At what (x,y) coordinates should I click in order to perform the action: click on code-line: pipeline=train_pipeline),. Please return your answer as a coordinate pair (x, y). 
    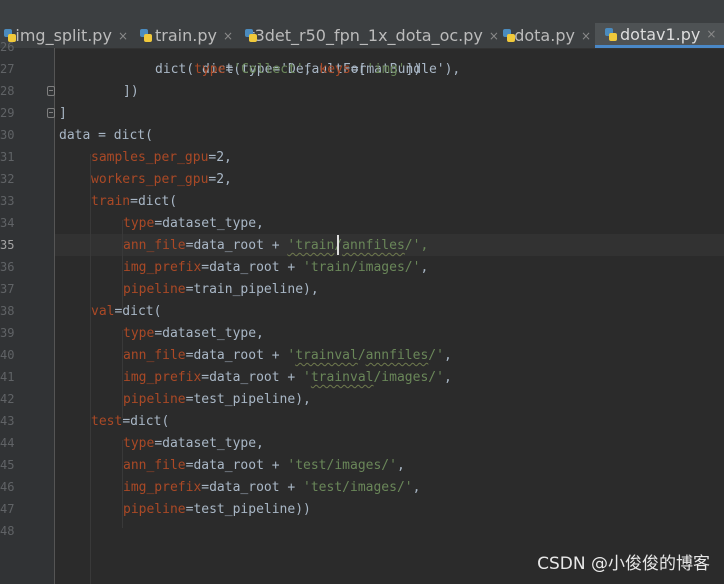
    Looking at the image, I should click on (221, 289).